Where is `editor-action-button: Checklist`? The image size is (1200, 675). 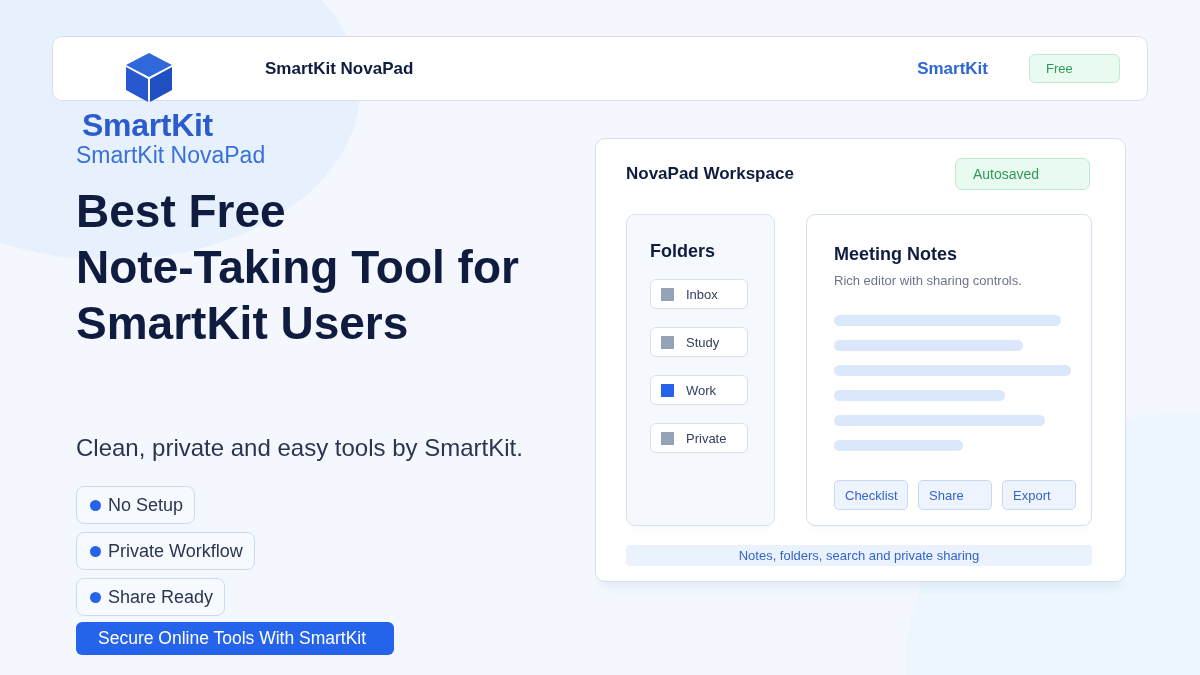
editor-action-button: Checklist is located at coordinates (871, 495).